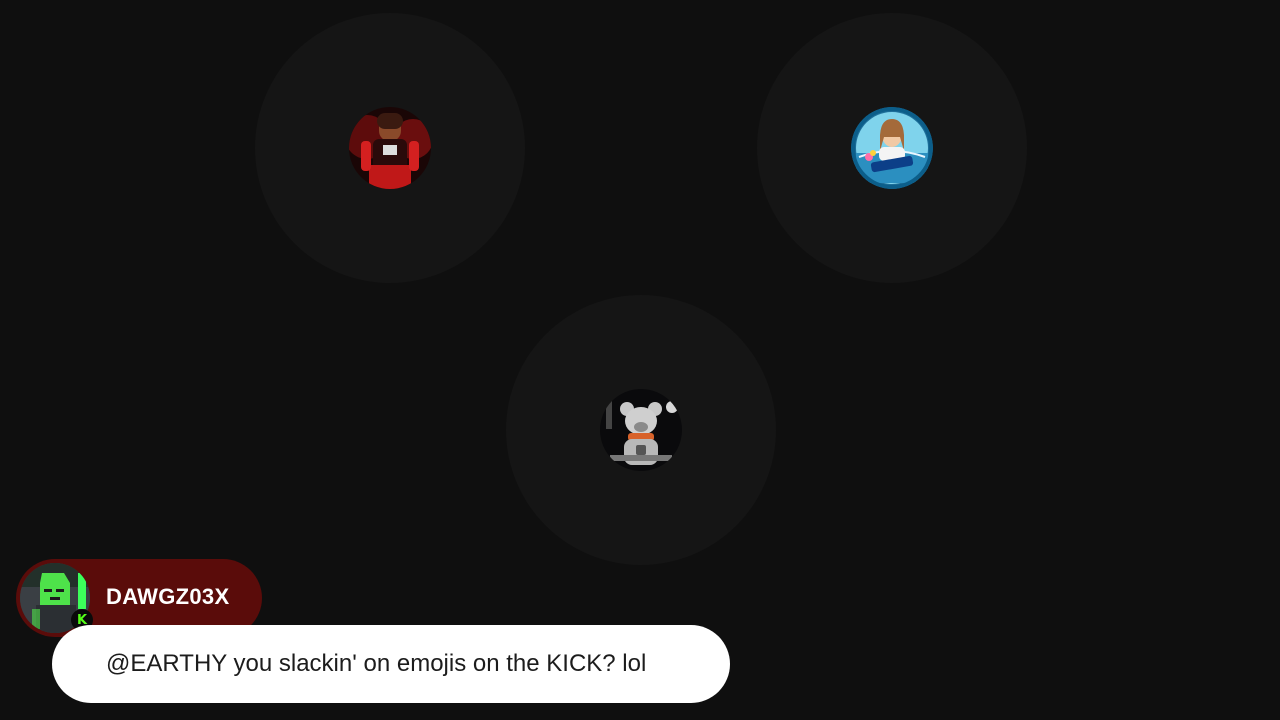  I want to click on participant-avatar-nonsense-badge-icon, so click(892, 148).